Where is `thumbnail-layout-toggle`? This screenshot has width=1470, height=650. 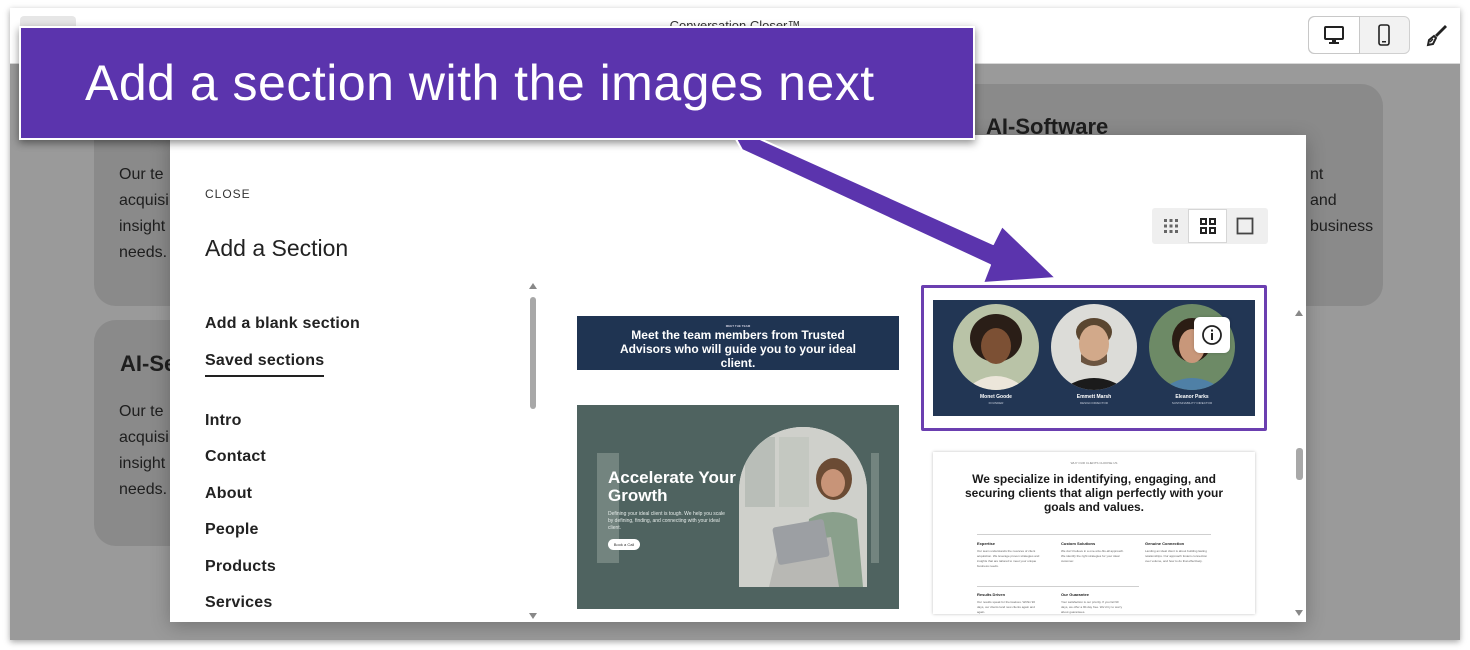 thumbnail-layout-toggle is located at coordinates (1210, 226).